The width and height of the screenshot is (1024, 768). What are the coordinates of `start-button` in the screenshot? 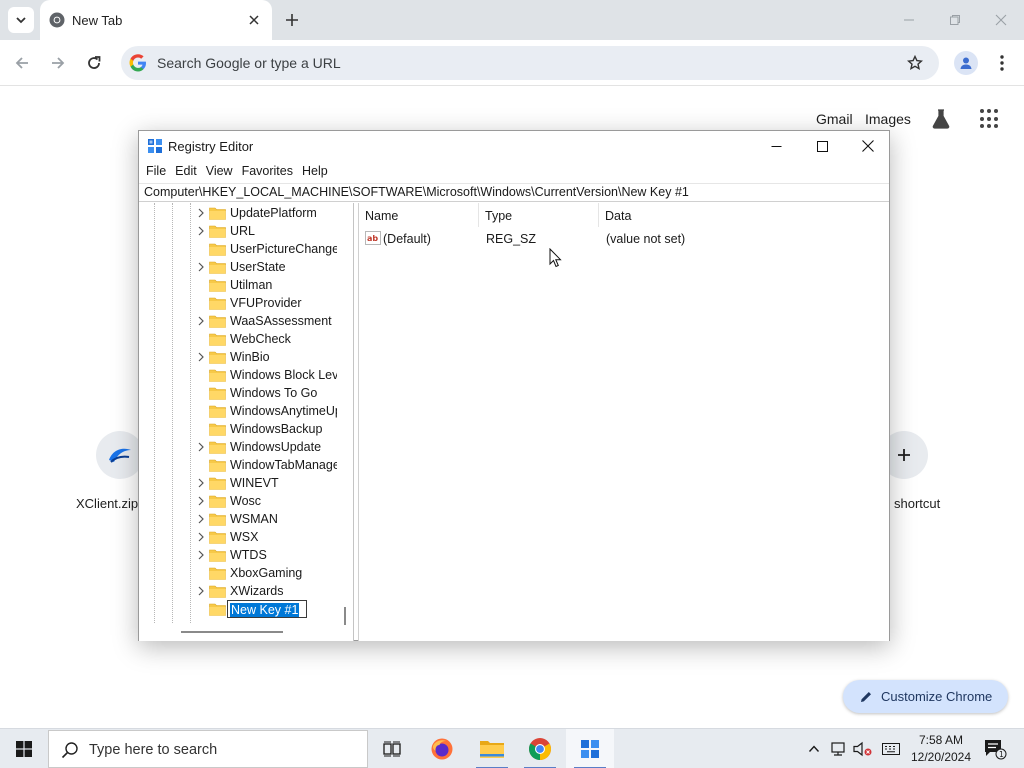 It's located at (24, 748).